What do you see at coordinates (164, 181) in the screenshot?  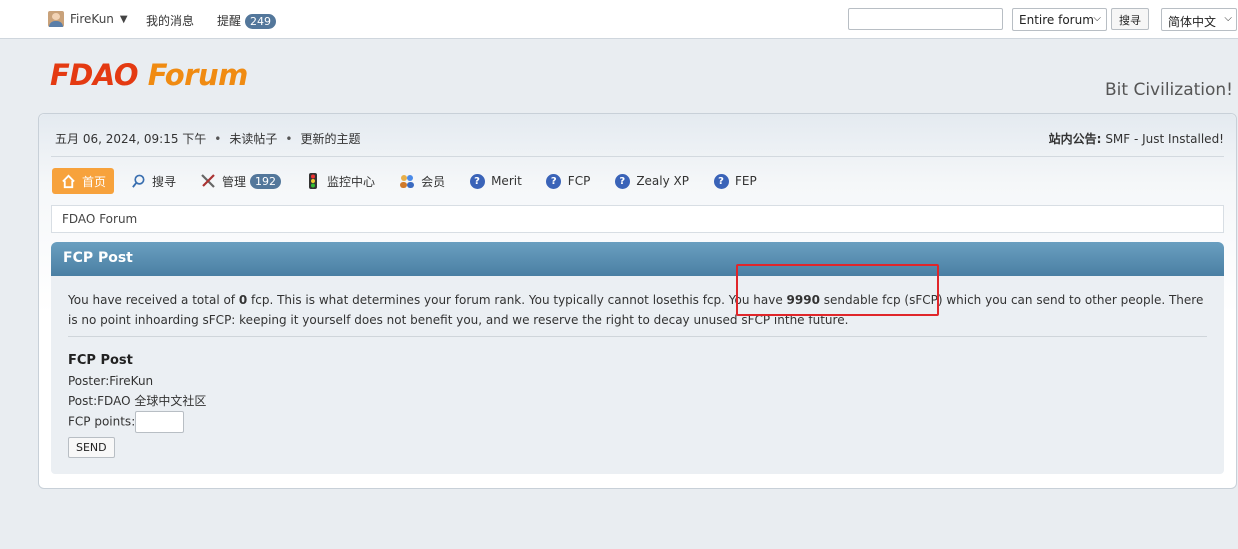 I see `menu-label: 搜寻` at bounding box center [164, 181].